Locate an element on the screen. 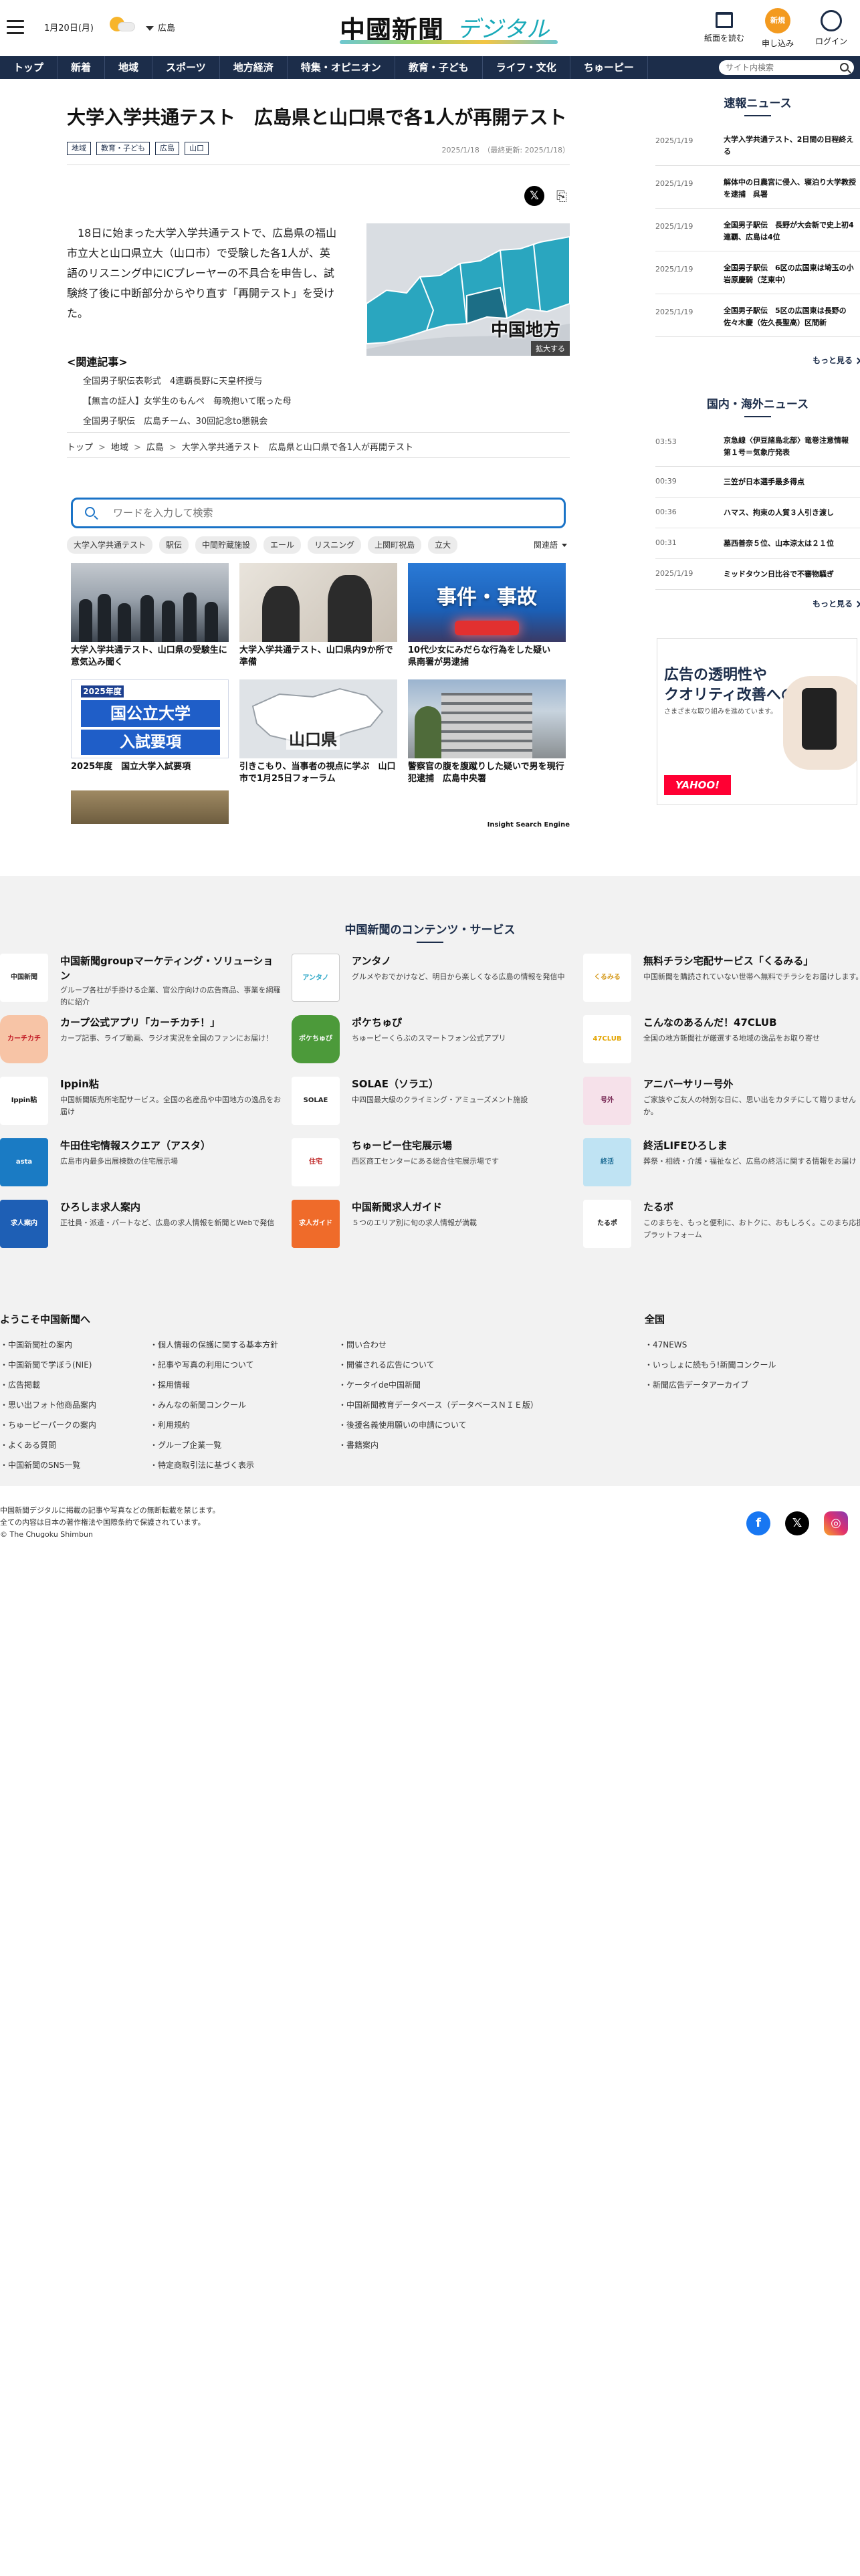 Image resolution: width=860 pixels, height=2576 pixels. footer-link: 思い出フォト他商品案内 is located at coordinates (48, 1405).